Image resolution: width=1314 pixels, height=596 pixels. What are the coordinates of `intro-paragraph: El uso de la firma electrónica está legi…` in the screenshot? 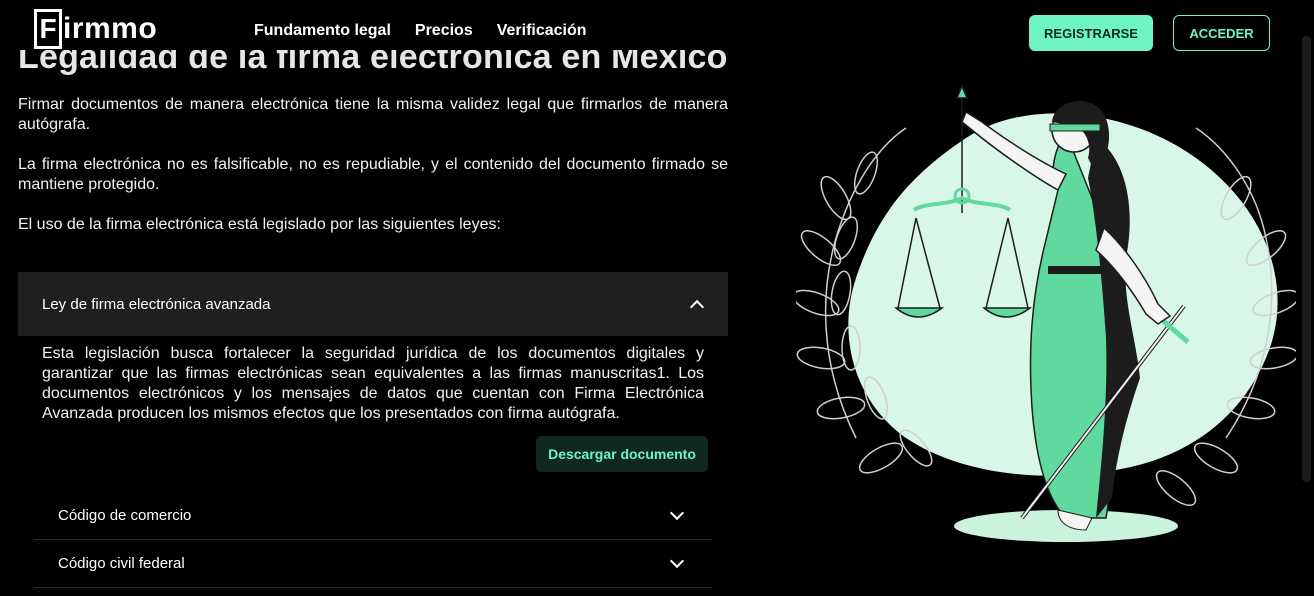 It's located at (259, 224).